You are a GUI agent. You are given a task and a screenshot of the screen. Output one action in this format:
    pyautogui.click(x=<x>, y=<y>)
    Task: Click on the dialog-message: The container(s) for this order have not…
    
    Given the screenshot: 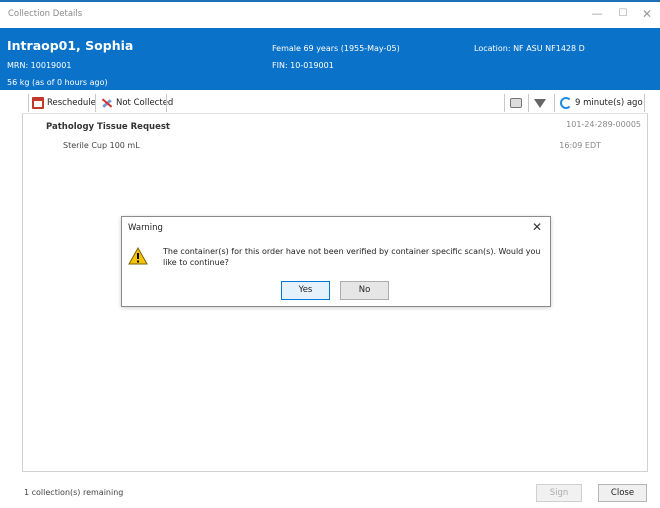 What is the action you would take?
    pyautogui.click(x=352, y=257)
    